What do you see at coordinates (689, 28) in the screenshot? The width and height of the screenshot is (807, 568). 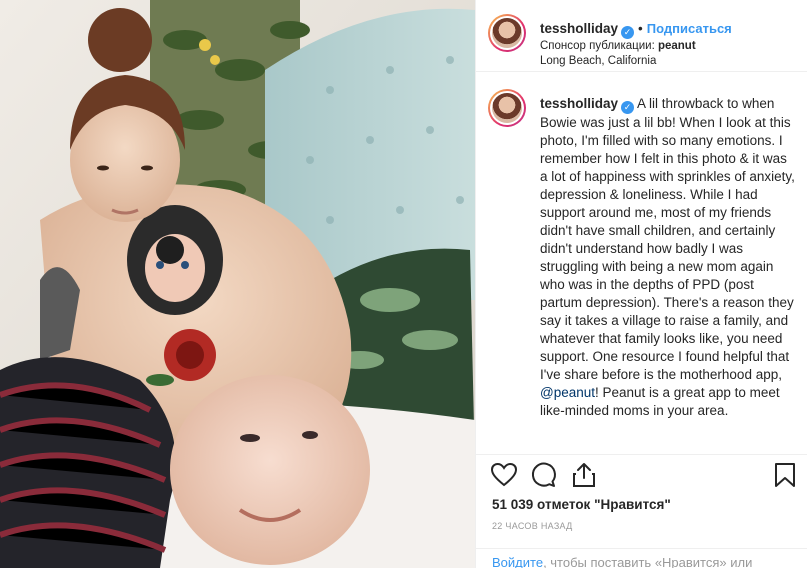 I see `follow-button: Подписаться` at bounding box center [689, 28].